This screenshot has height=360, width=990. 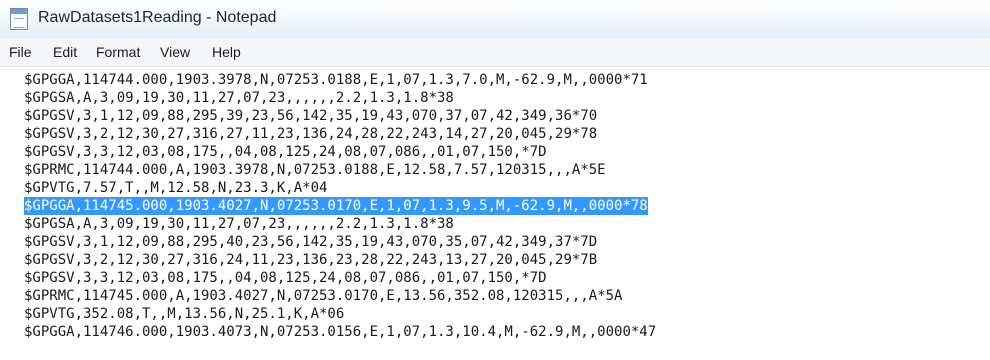 I want to click on text-line: $GPVTG,7.57,T,,M,12.58,N,23.3,K,A*04, so click(x=175, y=188).